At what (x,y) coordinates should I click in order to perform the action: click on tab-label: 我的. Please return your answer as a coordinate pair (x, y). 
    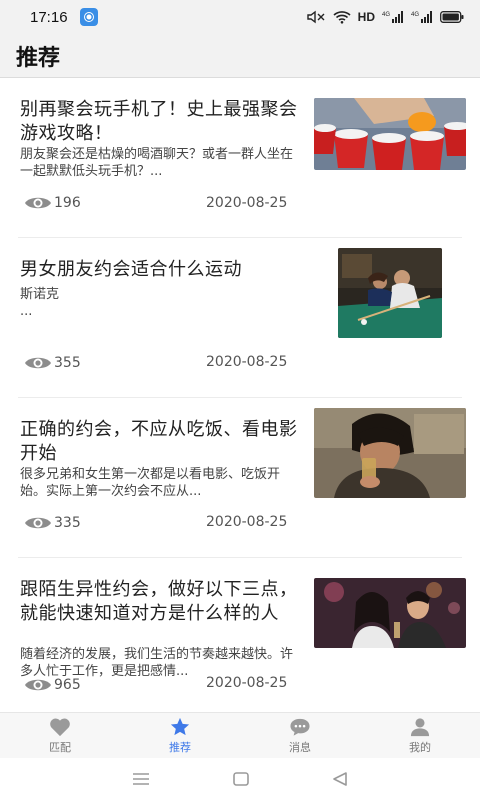
    Looking at the image, I should click on (420, 747).